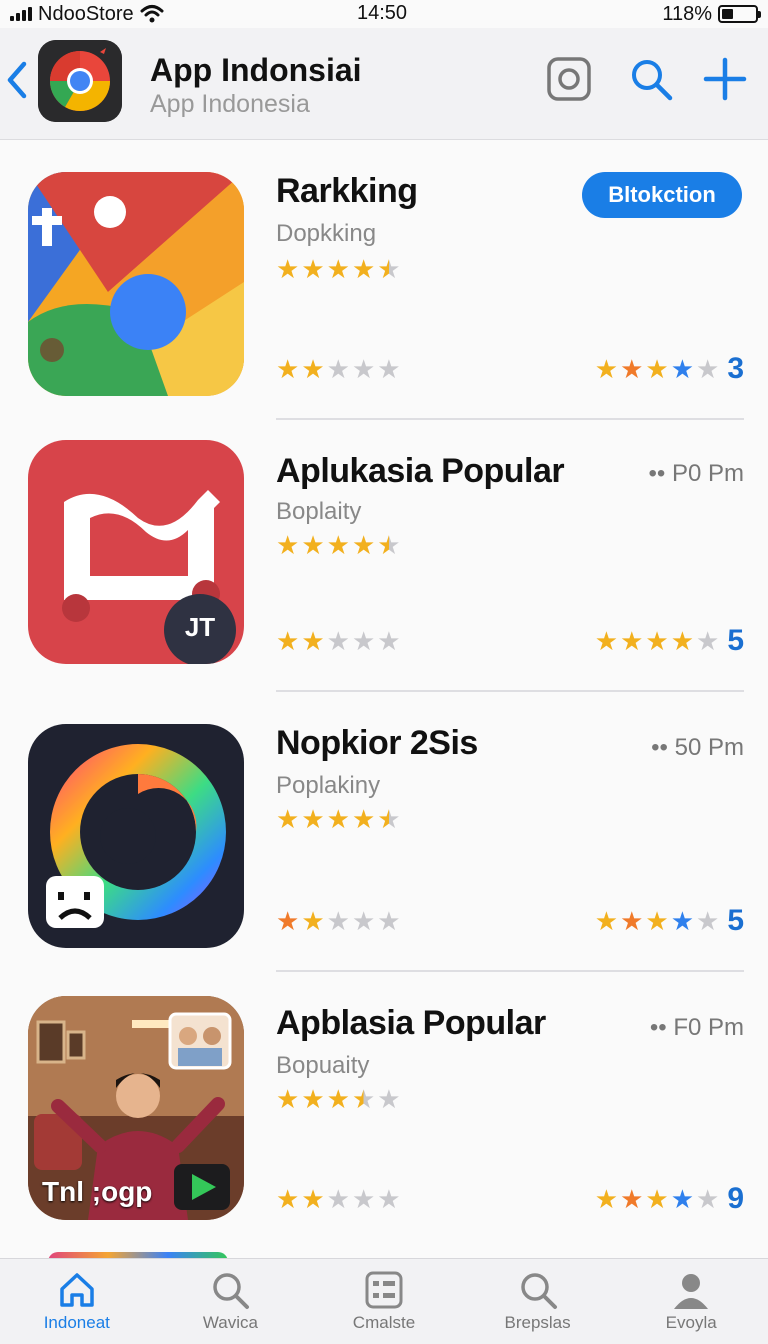 The width and height of the screenshot is (768, 1344). I want to click on tab-cmalste: Cmalste, so click(384, 1301).